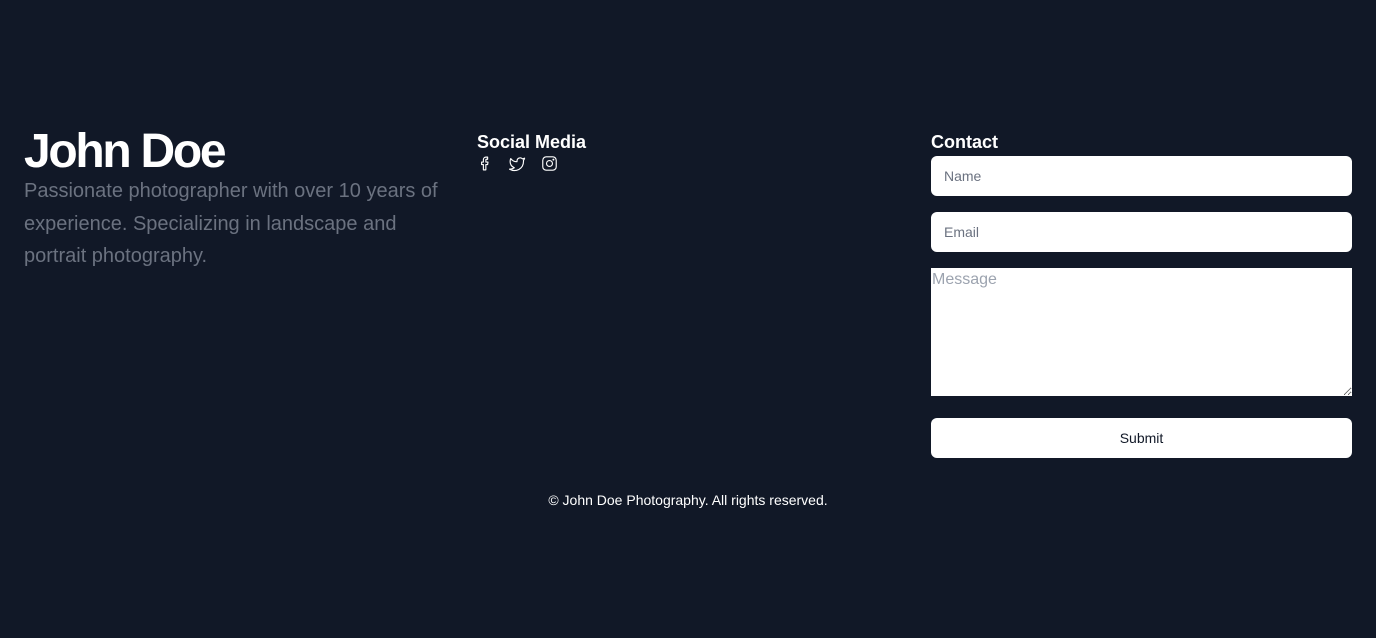 The image size is (1376, 638). Describe the element at coordinates (517, 163) in the screenshot. I see `twitter-icon` at that location.